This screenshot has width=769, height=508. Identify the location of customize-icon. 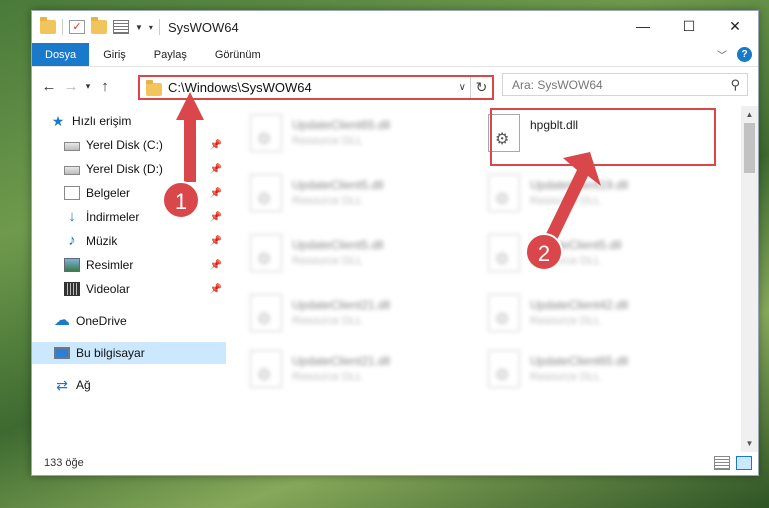
(121, 27).